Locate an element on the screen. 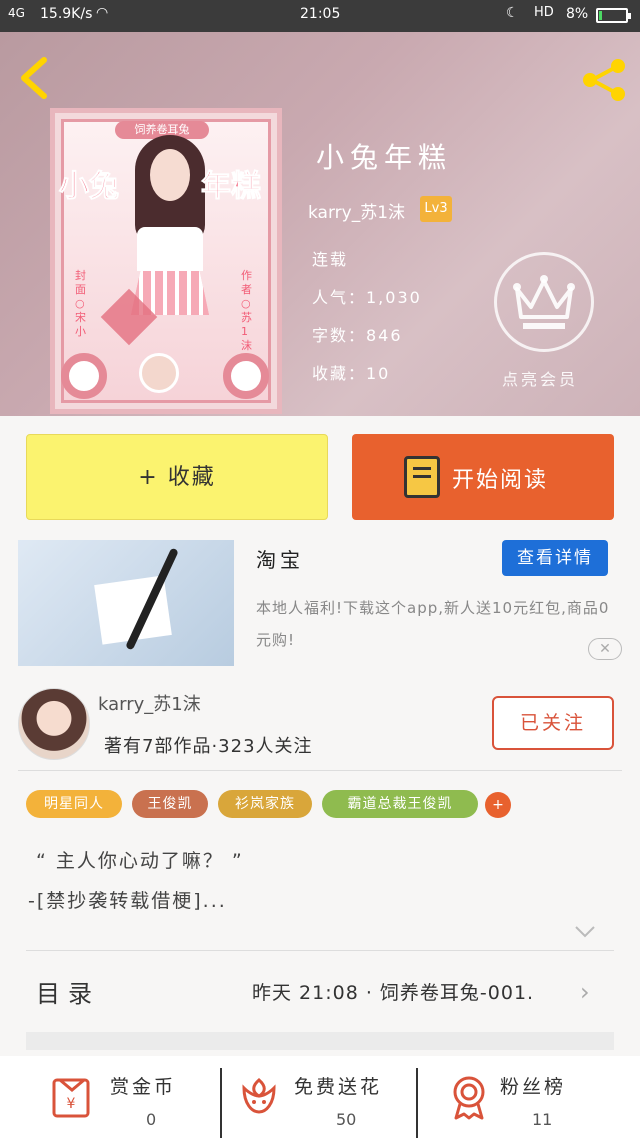  book-icon is located at coordinates (422, 477).